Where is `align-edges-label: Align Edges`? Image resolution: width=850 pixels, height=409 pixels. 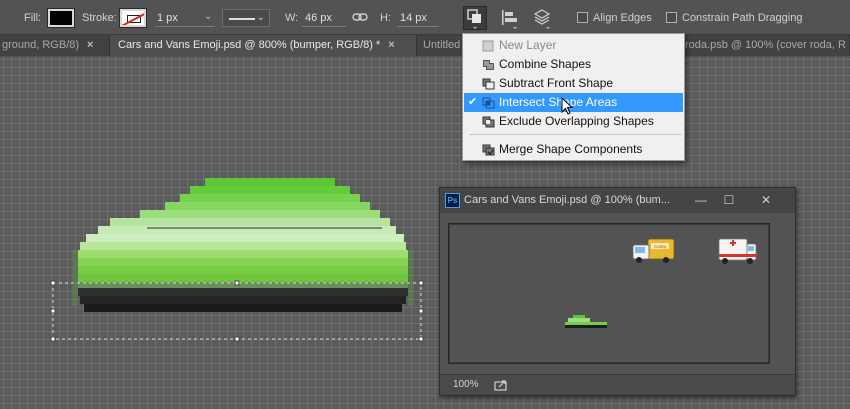 align-edges-label: Align Edges is located at coordinates (622, 18).